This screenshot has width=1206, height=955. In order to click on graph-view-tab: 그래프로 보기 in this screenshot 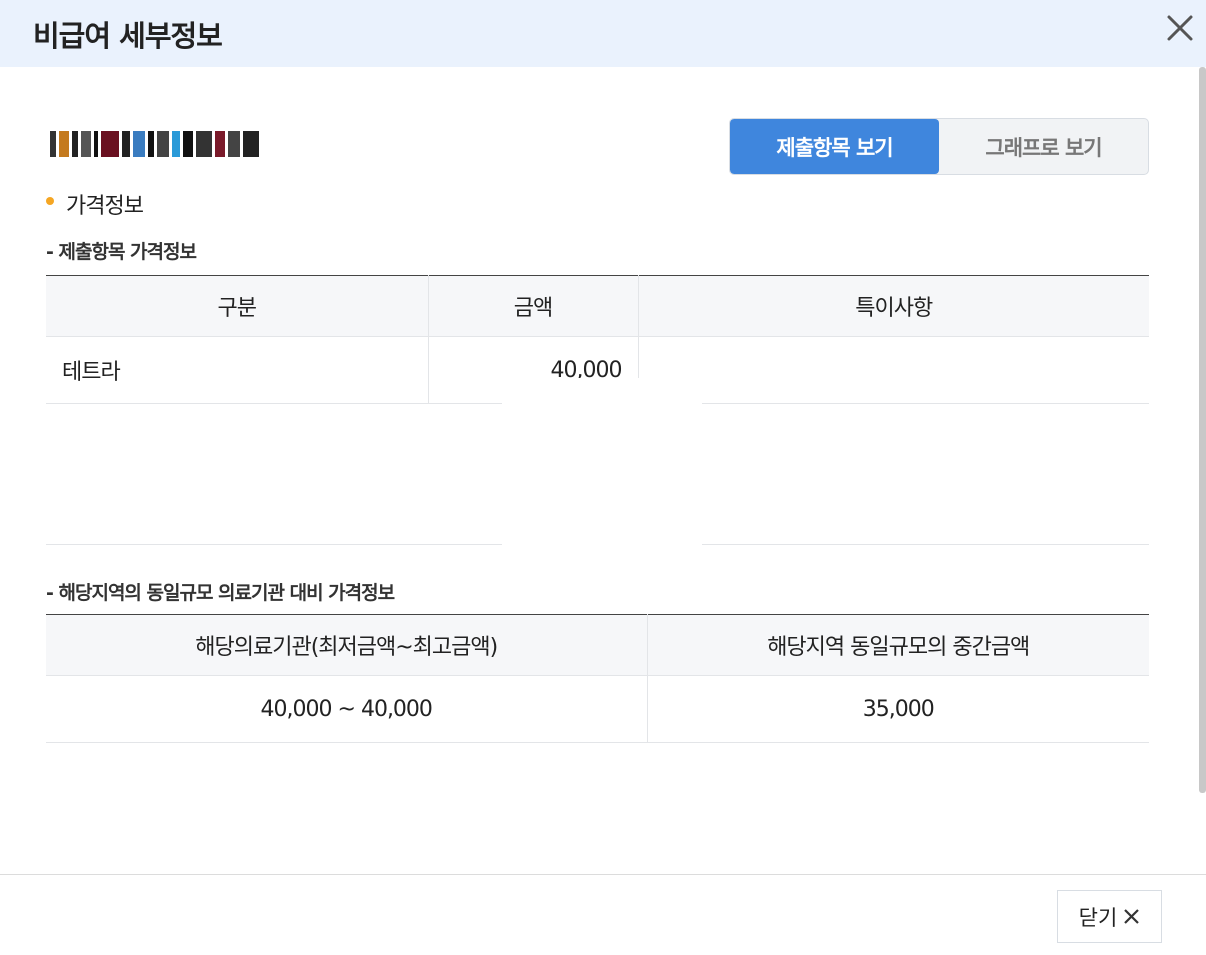, I will do `click(1043, 146)`.